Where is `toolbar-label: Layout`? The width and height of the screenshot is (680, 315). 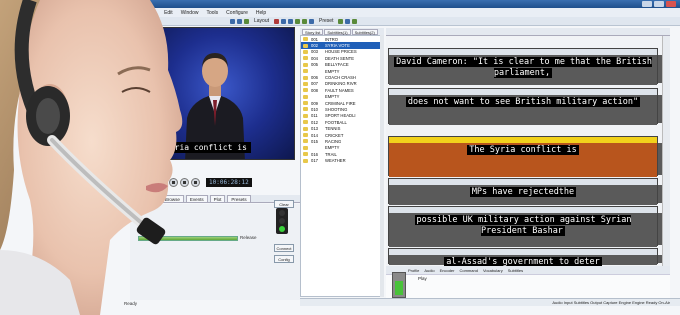 toolbar-label: Layout is located at coordinates (262, 21).